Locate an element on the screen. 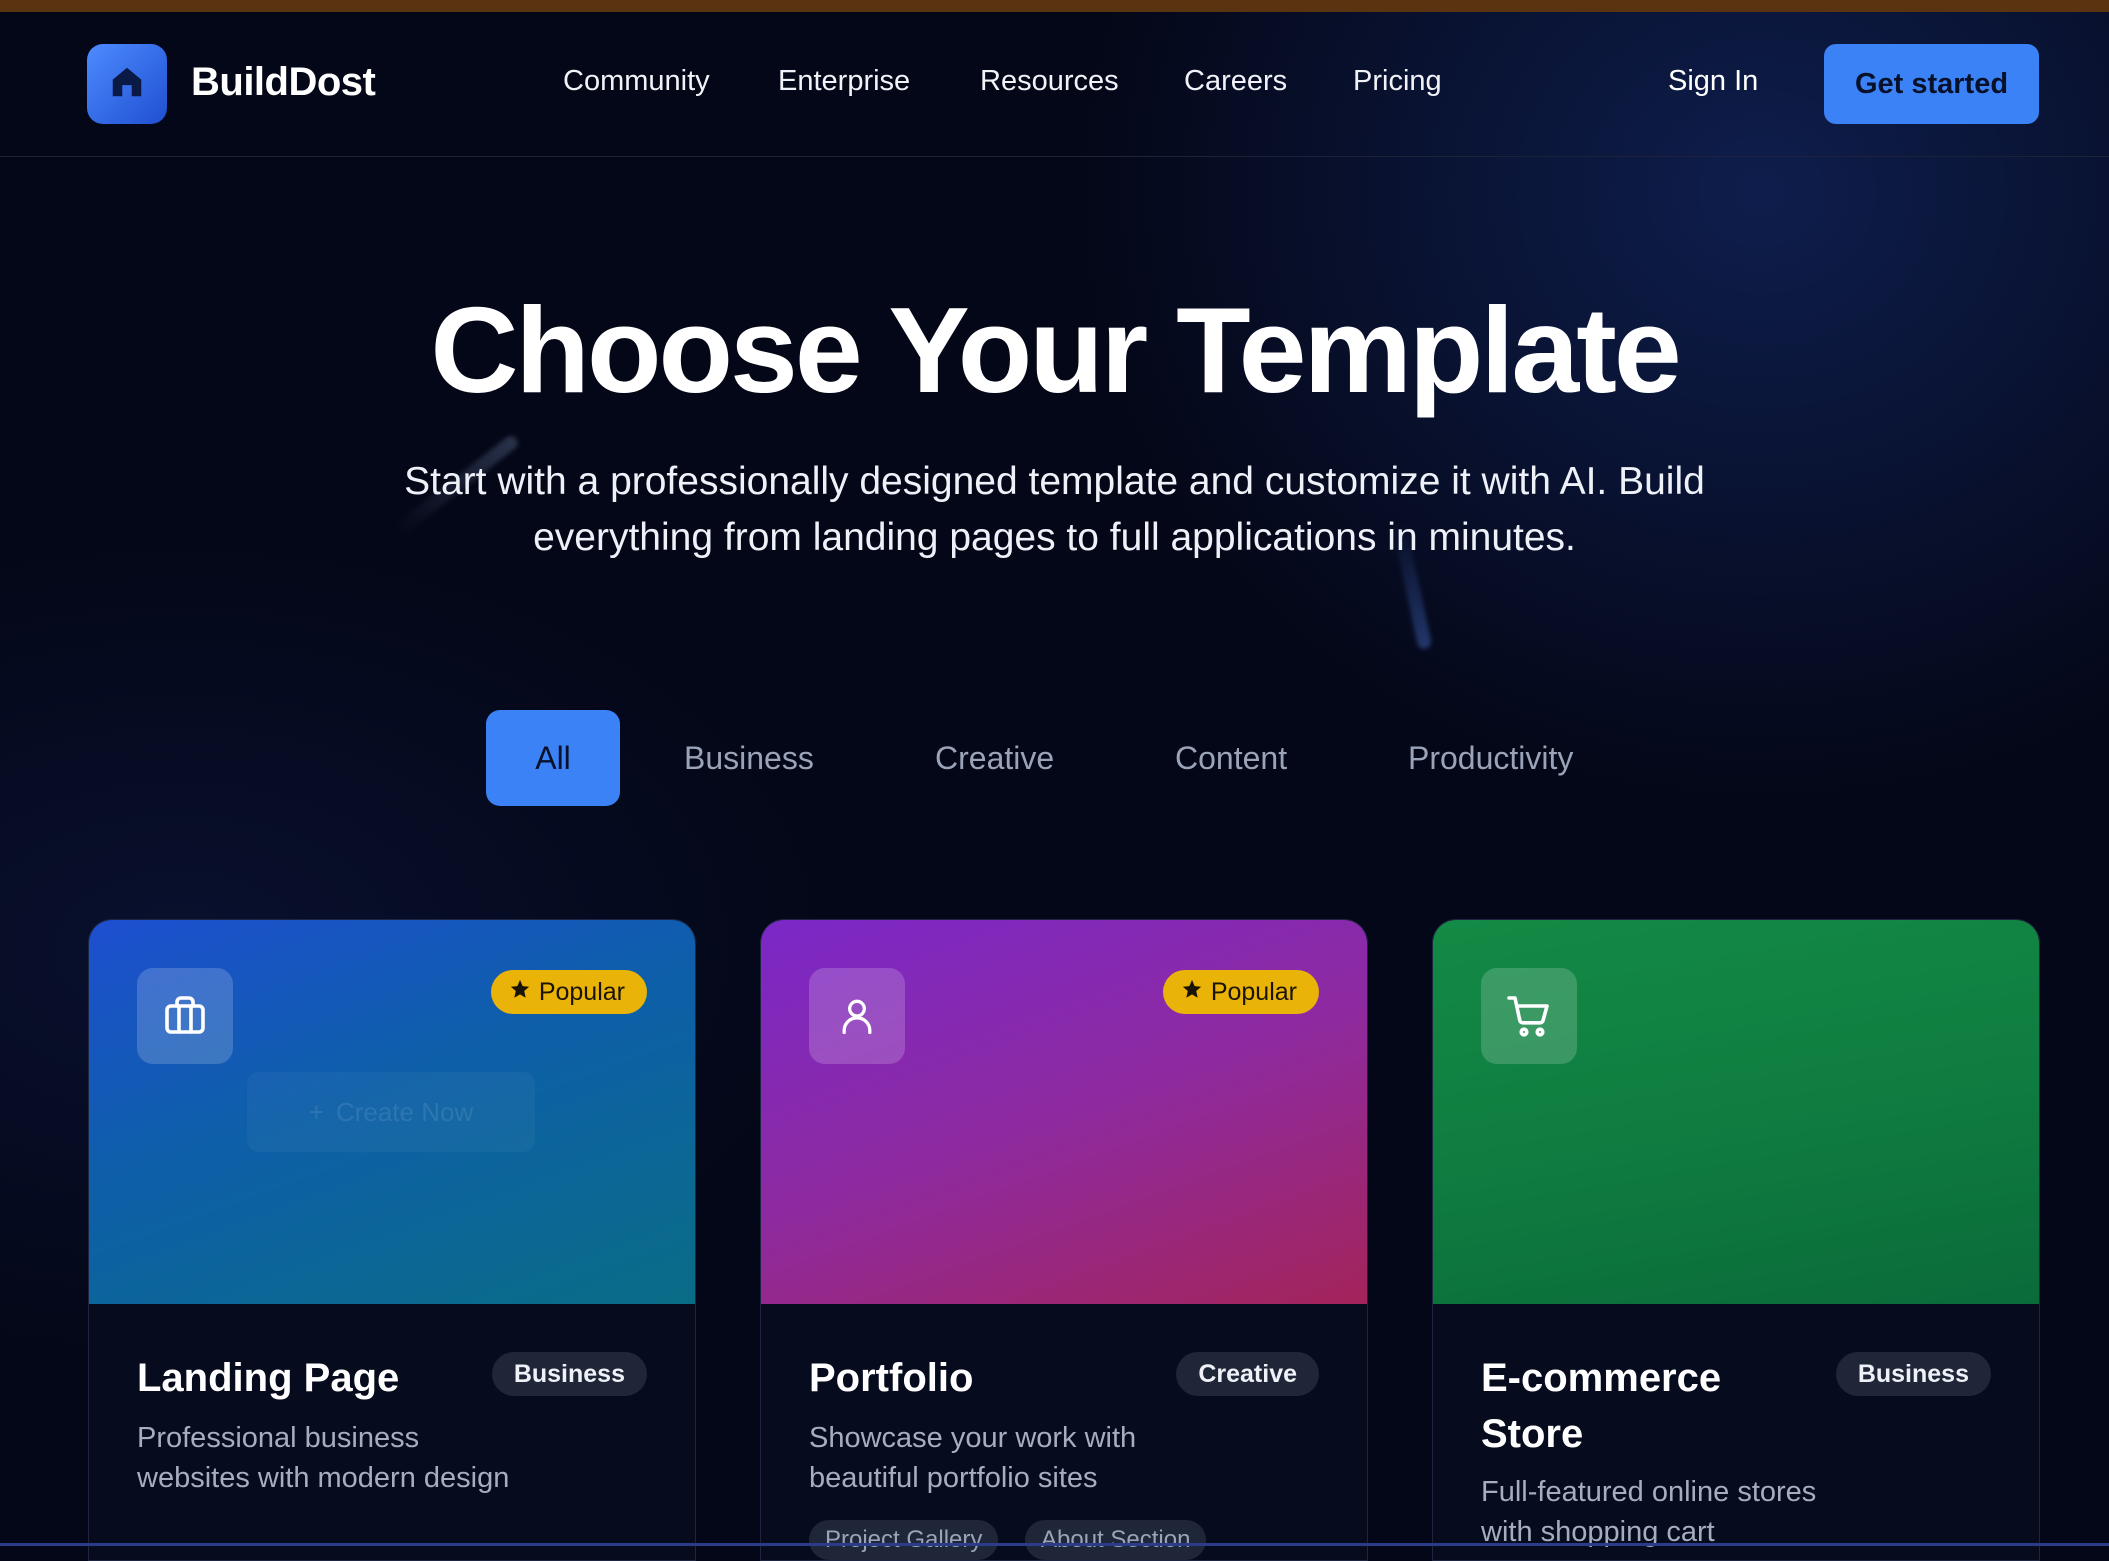  logo is located at coordinates (127, 84).